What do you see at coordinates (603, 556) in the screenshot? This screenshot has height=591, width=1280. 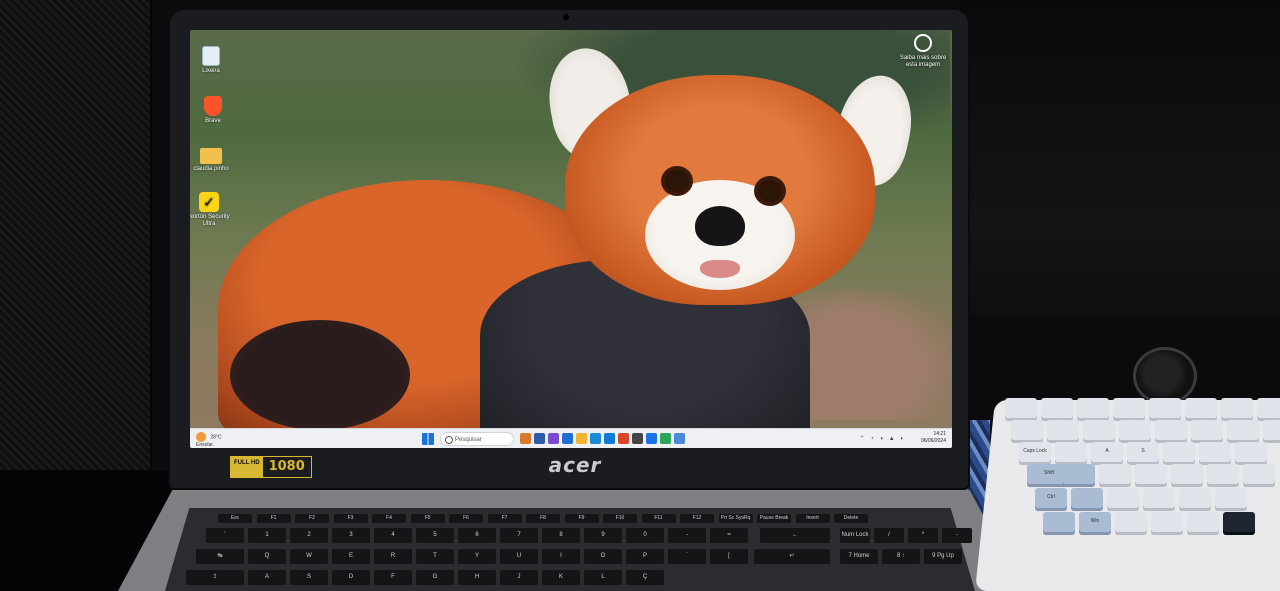 I see `keyboard-key: O` at bounding box center [603, 556].